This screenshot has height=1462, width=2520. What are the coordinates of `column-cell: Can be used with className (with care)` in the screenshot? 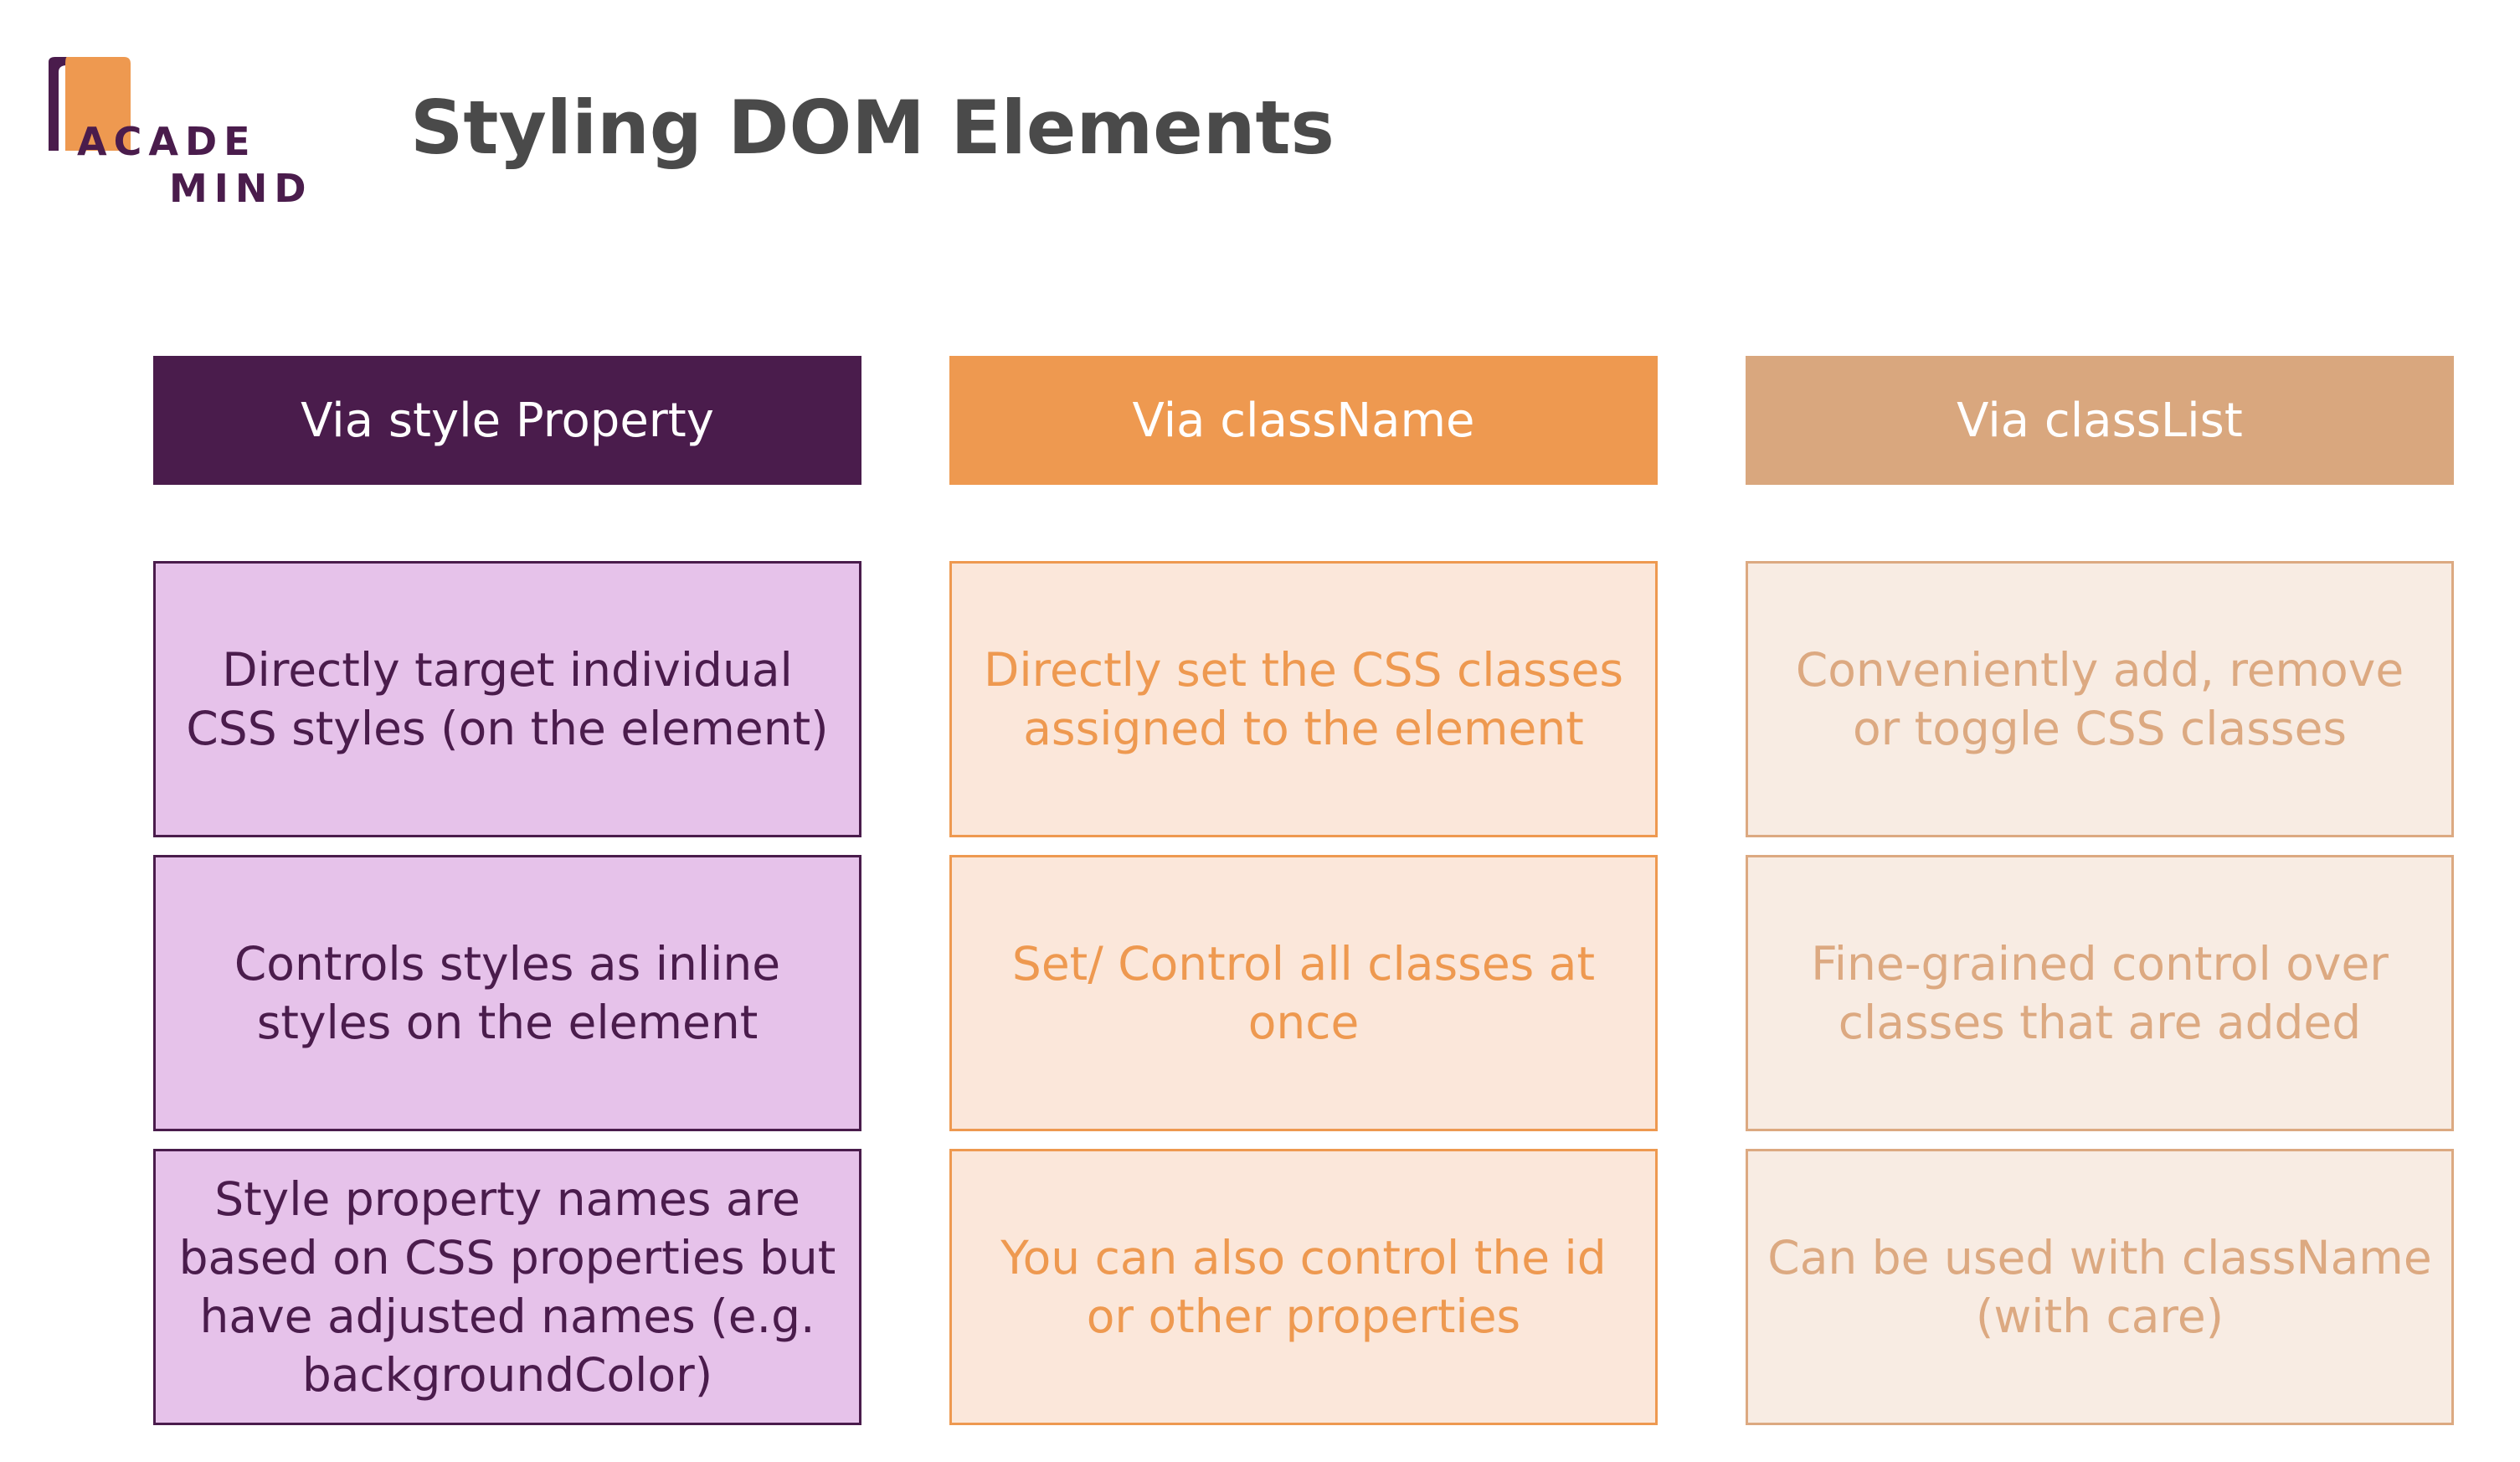 It's located at (2100, 1287).